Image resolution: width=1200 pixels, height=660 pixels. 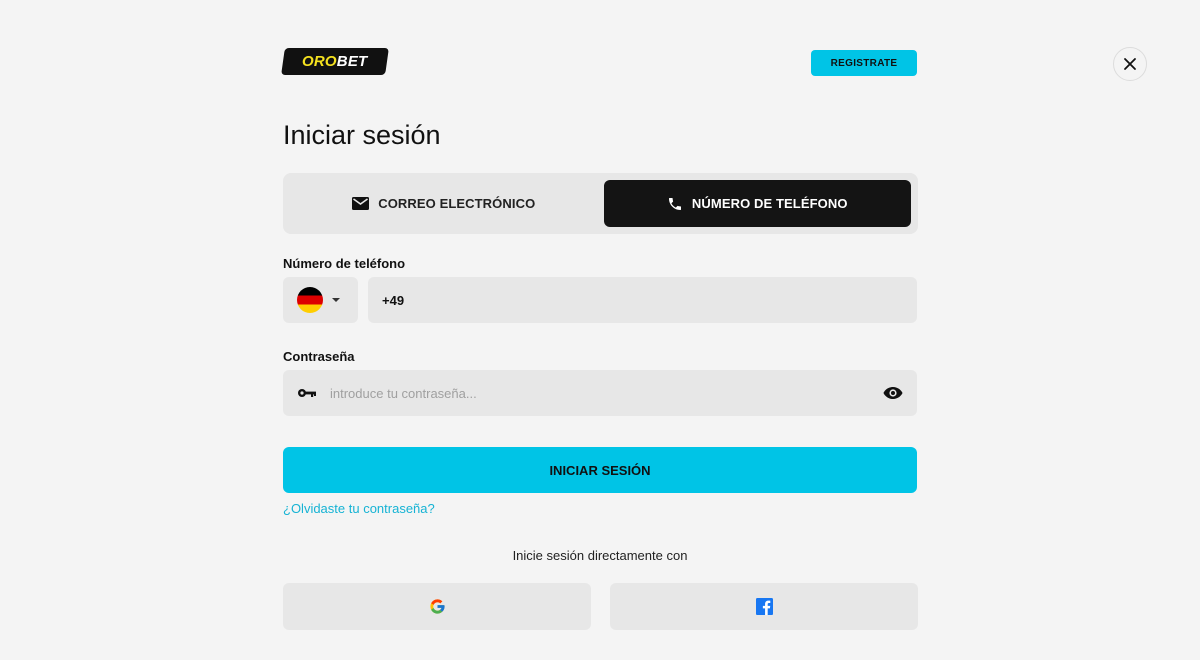 I want to click on phone-input, so click(x=642, y=300).